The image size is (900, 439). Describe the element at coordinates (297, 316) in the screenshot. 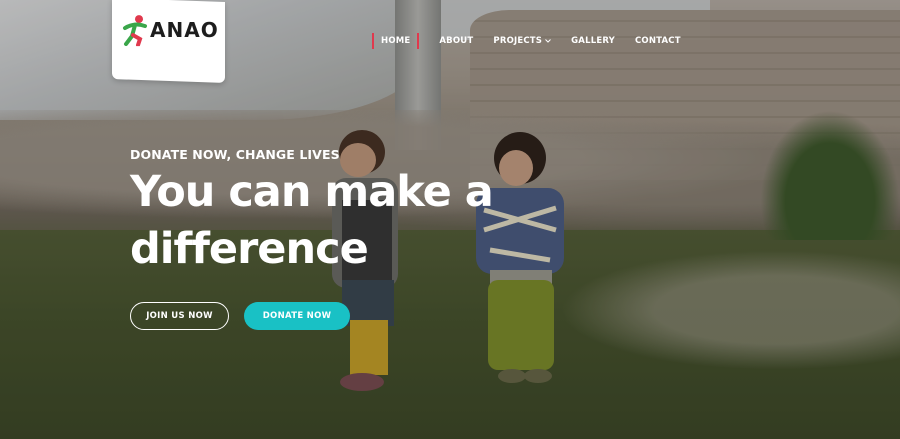

I see `donate-now-button: DONATE NOW` at that location.